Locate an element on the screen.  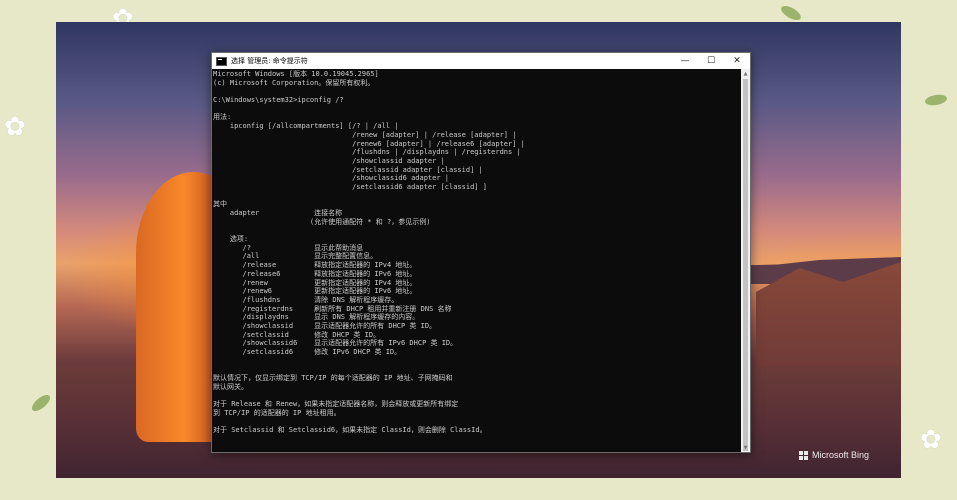
console-line: 用法: is located at coordinates (222, 117).